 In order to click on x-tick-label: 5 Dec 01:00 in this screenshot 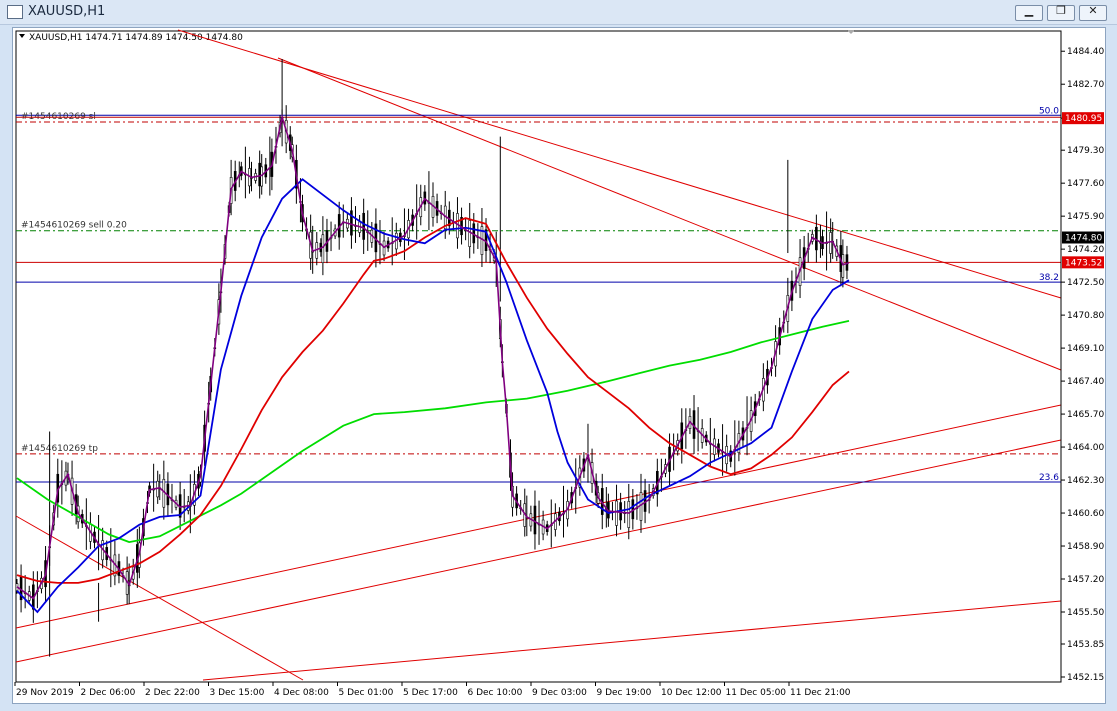, I will do `click(366, 693)`.